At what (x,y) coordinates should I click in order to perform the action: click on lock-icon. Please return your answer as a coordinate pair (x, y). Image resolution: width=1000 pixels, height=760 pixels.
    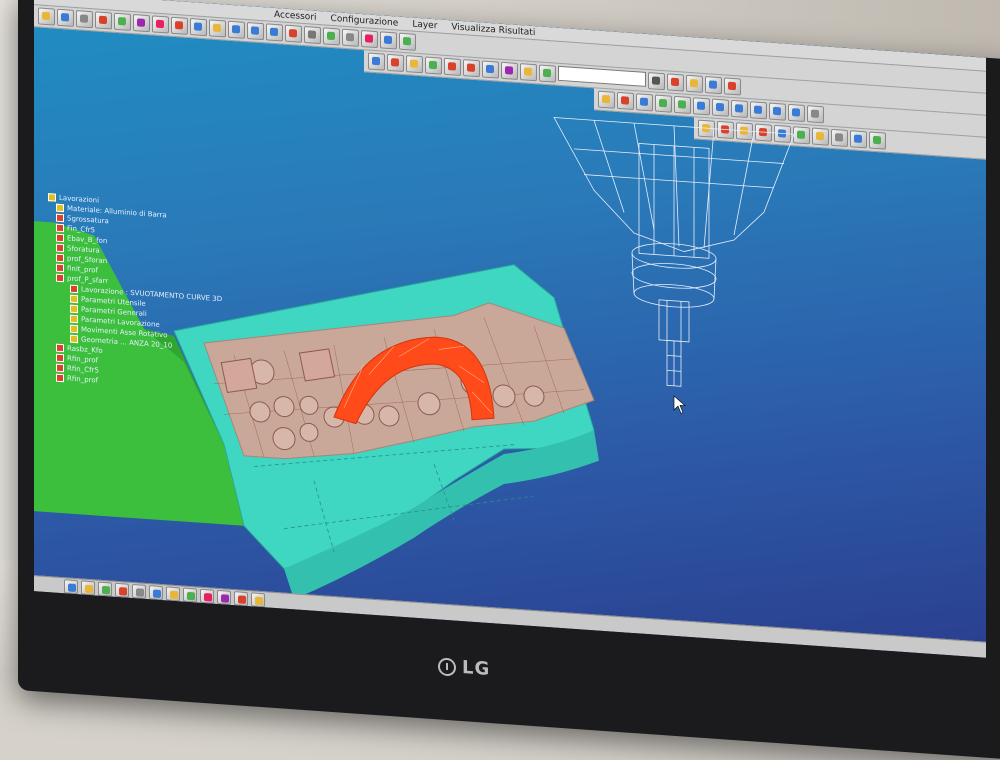
    Looking at the image, I should click on (173, 594).